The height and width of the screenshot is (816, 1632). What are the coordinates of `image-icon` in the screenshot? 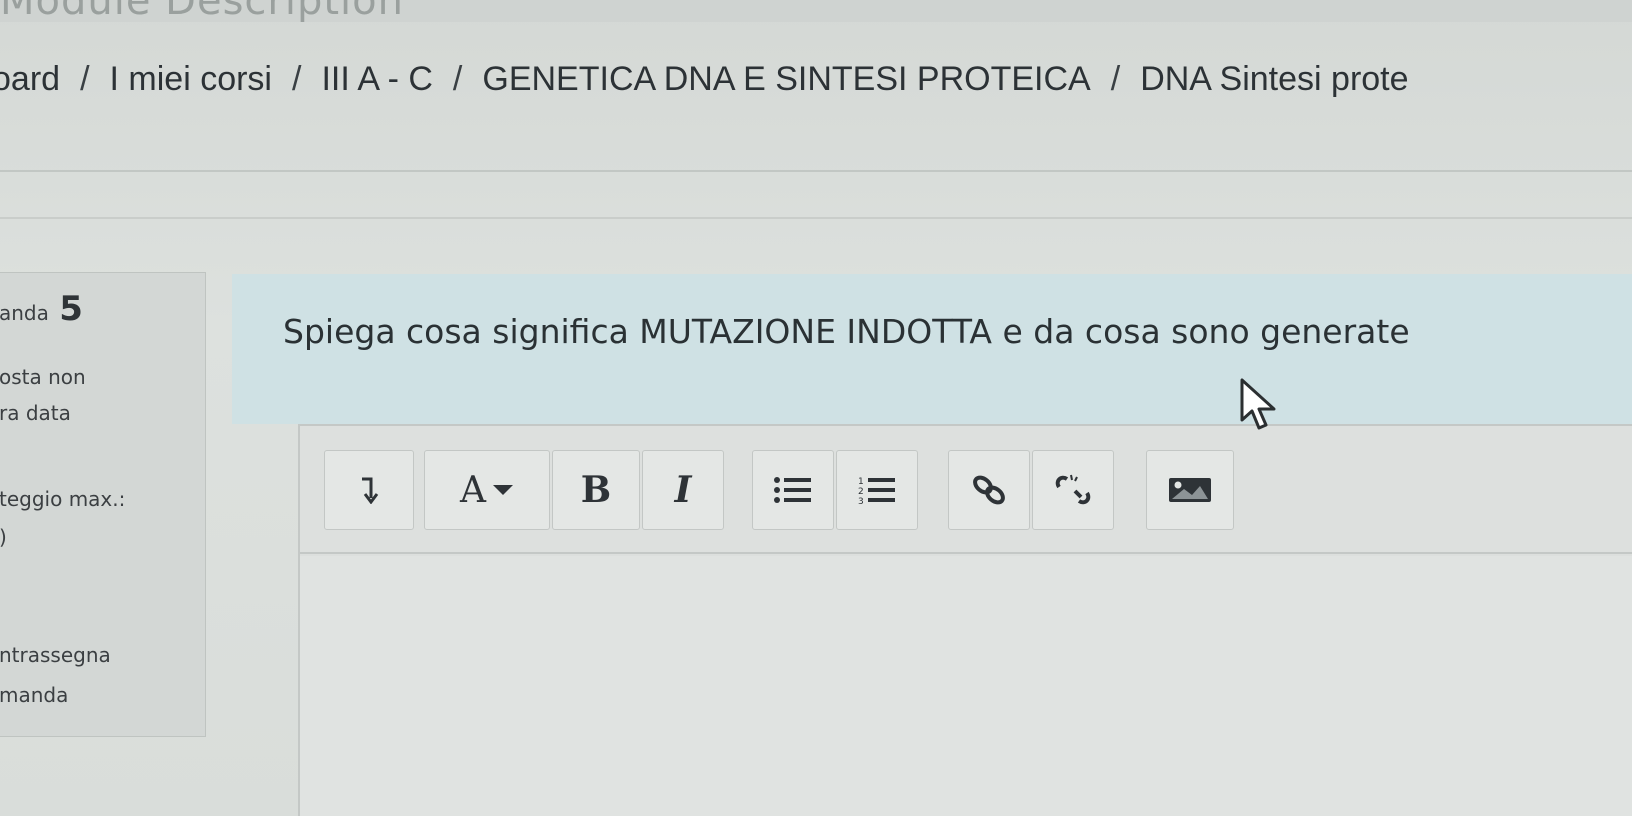 It's located at (1190, 490).